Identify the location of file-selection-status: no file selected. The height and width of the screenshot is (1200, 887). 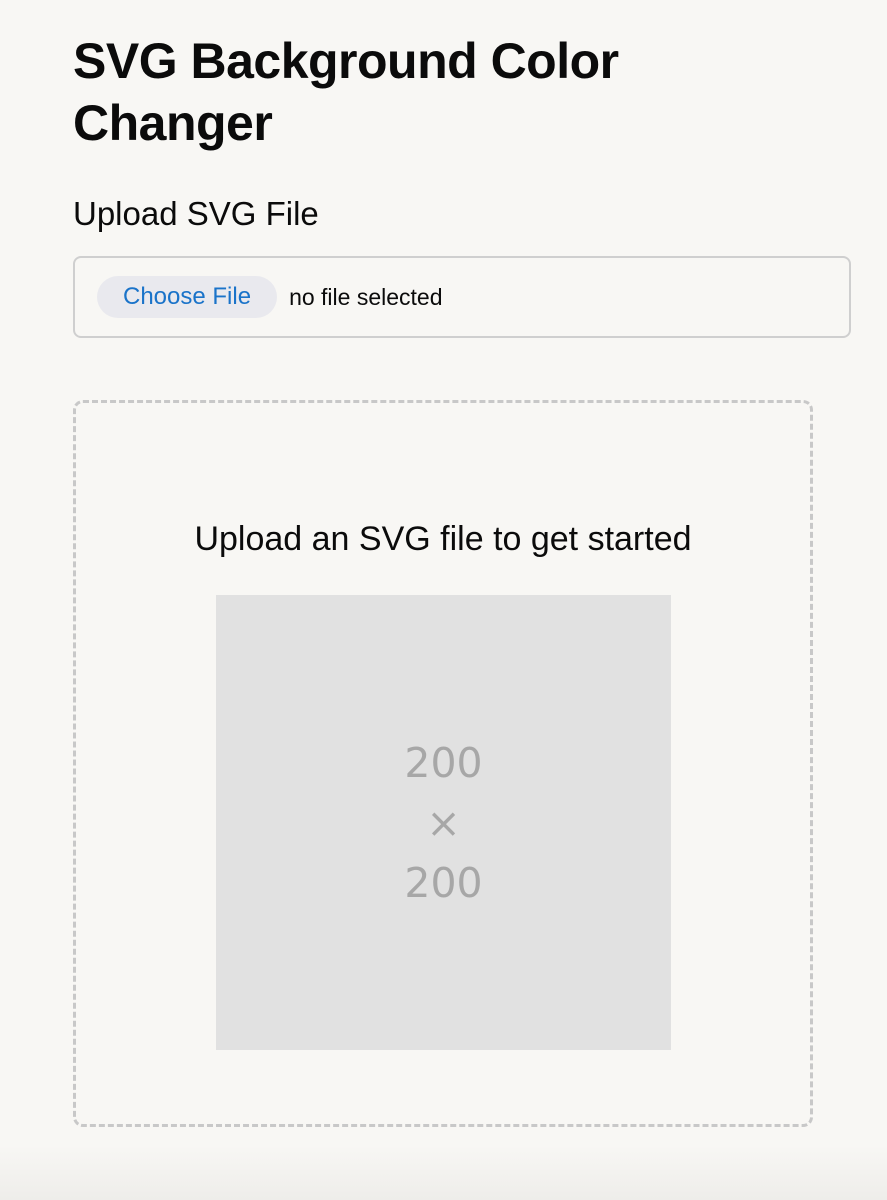
(366, 297).